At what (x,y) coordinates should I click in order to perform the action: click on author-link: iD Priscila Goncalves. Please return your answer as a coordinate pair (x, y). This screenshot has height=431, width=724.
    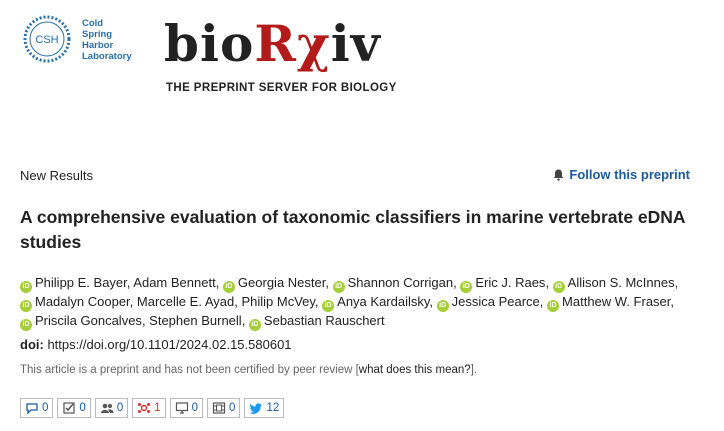
    Looking at the image, I should click on (81, 322).